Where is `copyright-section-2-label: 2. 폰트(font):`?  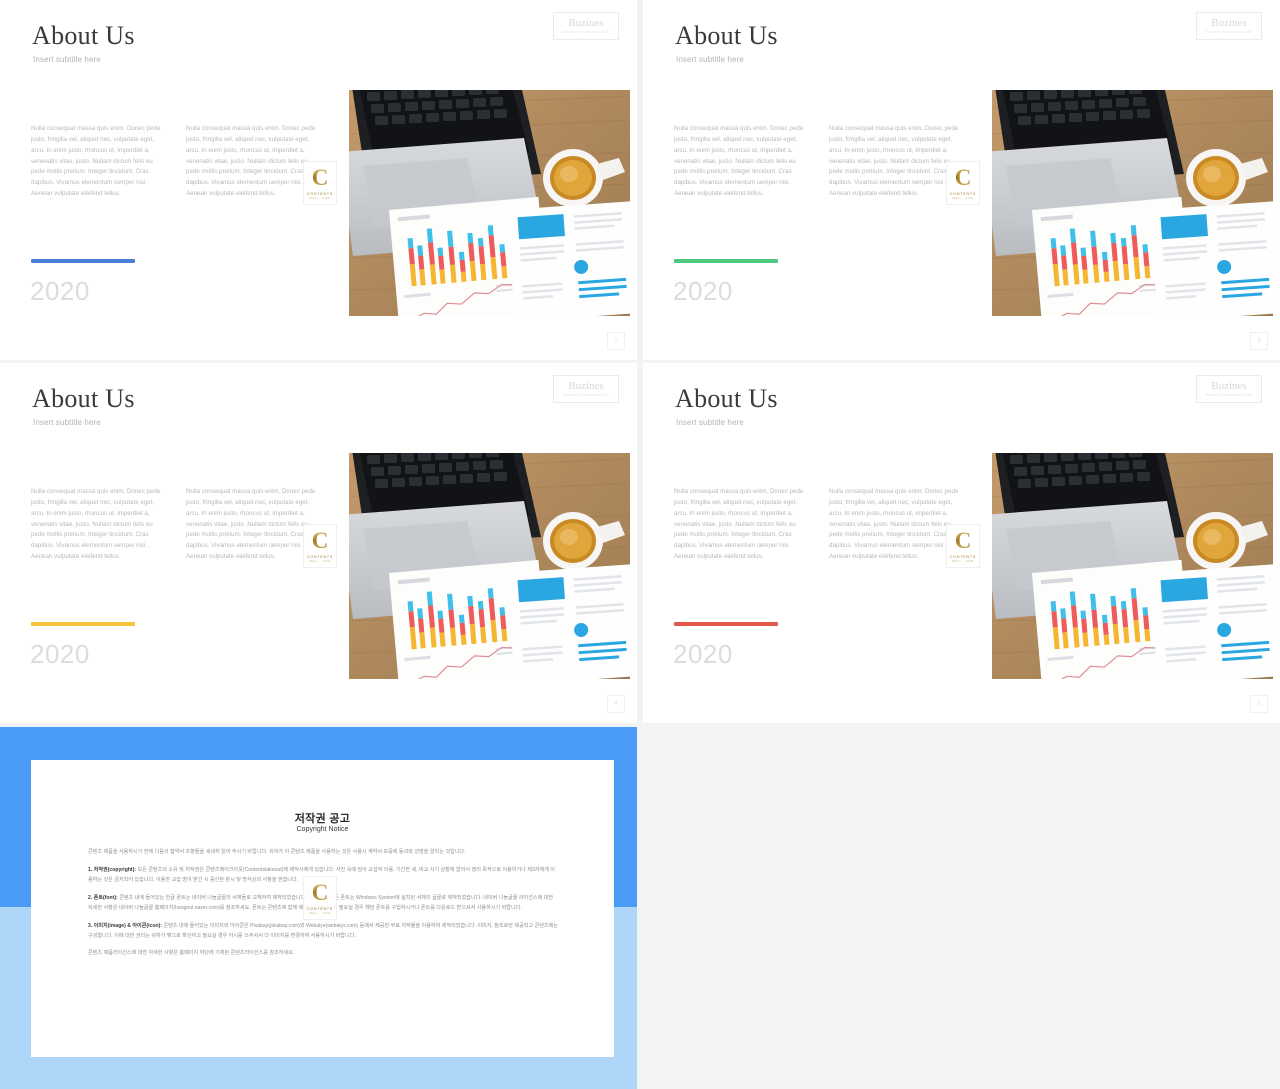 copyright-section-2-label: 2. 폰트(font): is located at coordinates (103, 897).